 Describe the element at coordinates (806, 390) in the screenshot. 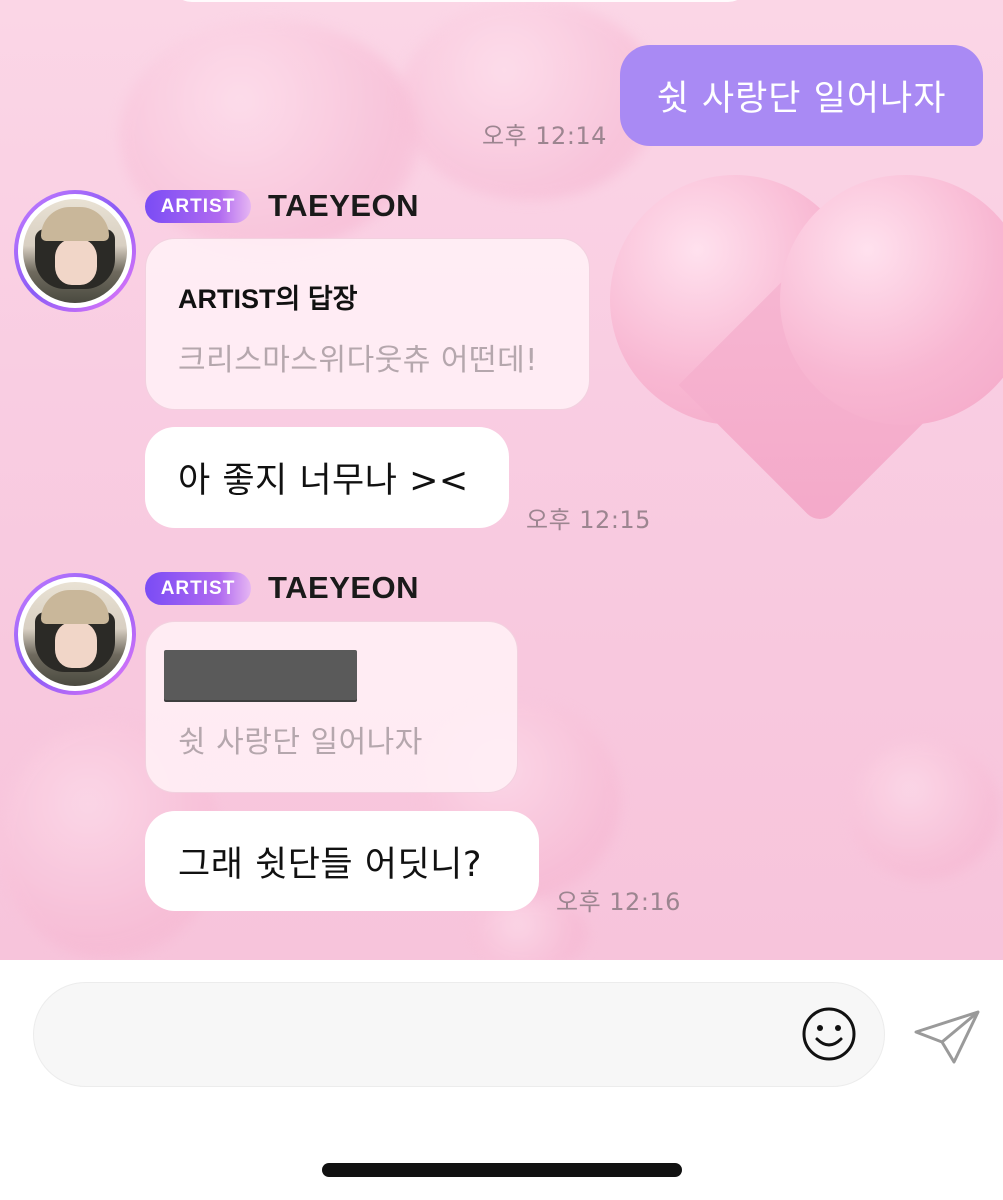

I see `background-heart-large` at that location.